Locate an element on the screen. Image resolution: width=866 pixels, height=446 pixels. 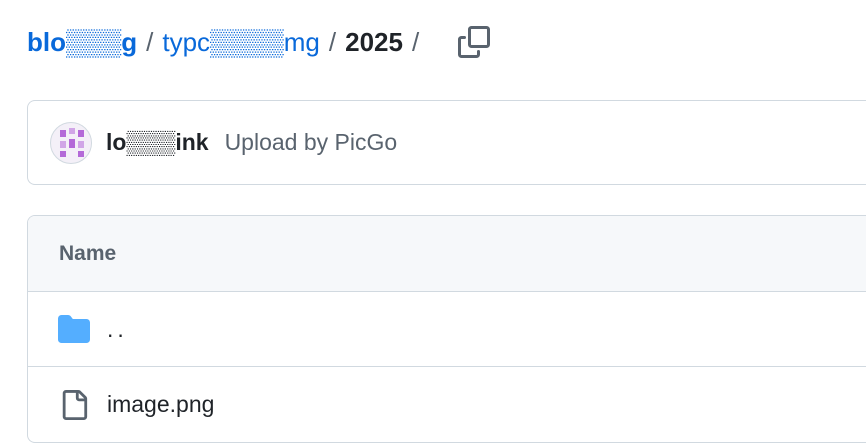
commit-message: Upload by PicGo is located at coordinates (311, 142).